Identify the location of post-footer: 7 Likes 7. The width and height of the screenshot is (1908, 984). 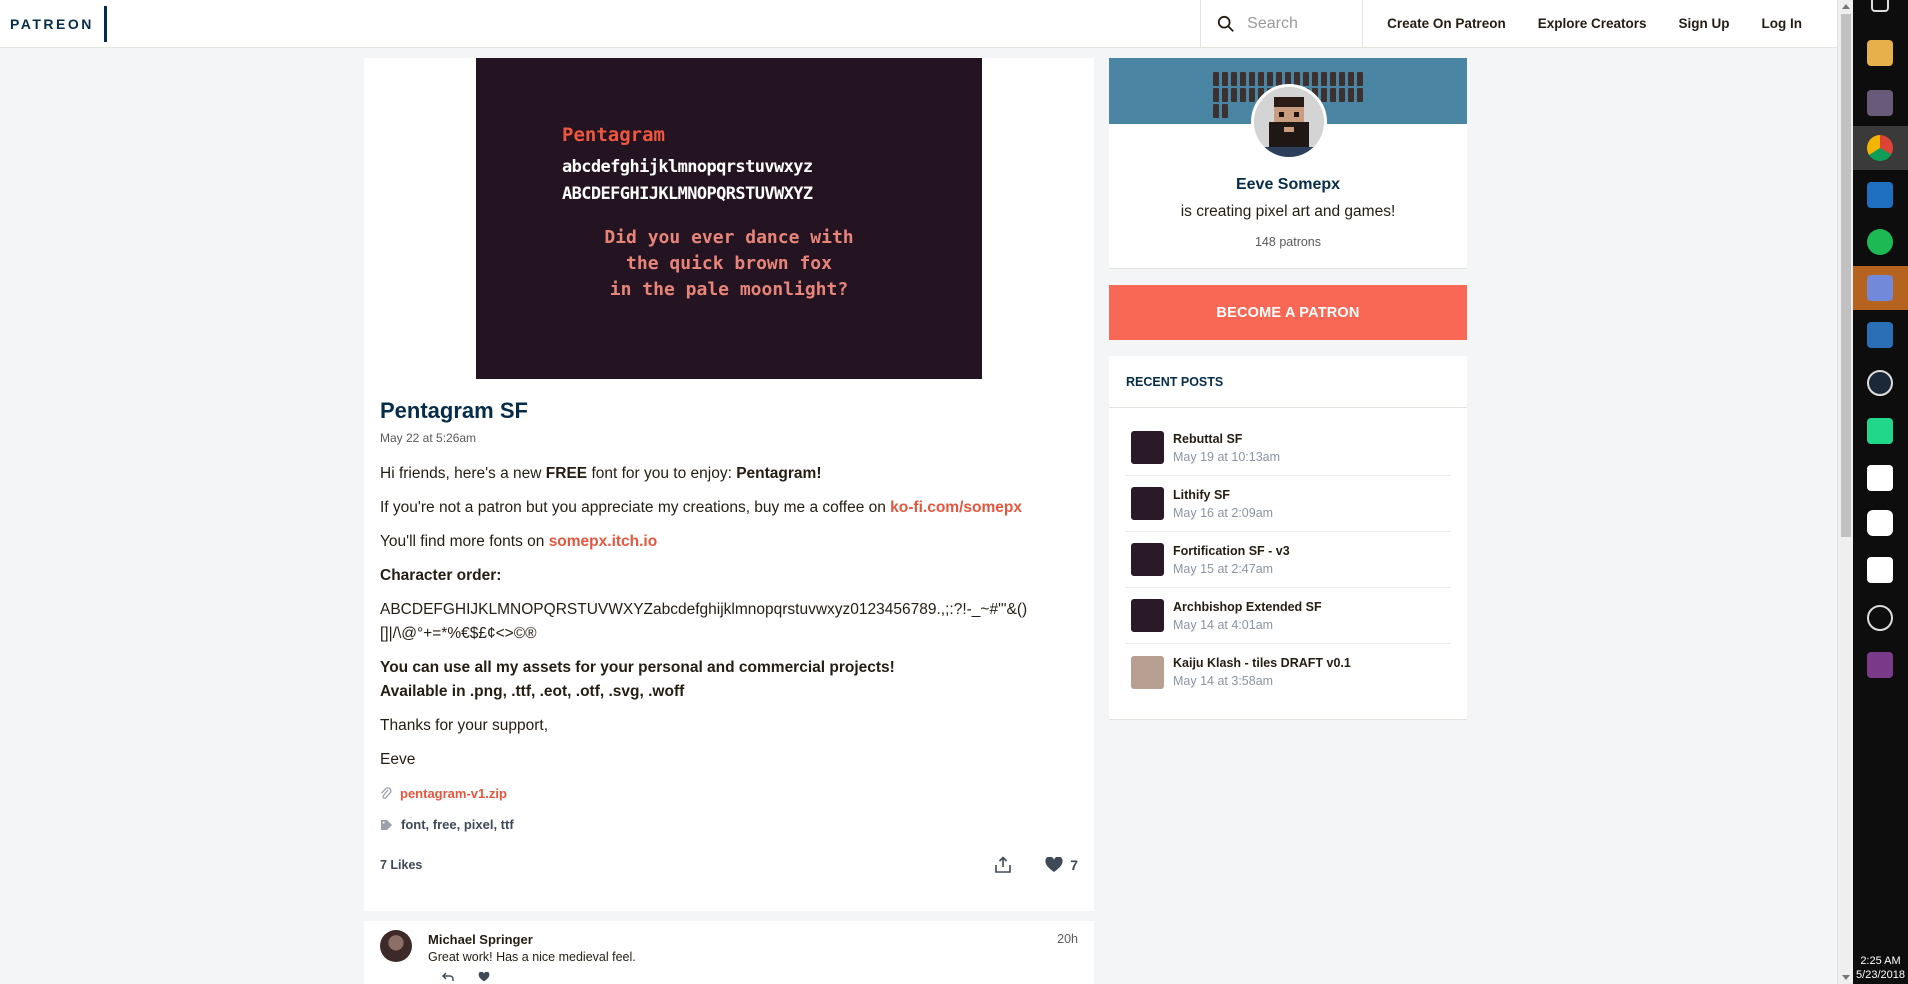
(729, 865).